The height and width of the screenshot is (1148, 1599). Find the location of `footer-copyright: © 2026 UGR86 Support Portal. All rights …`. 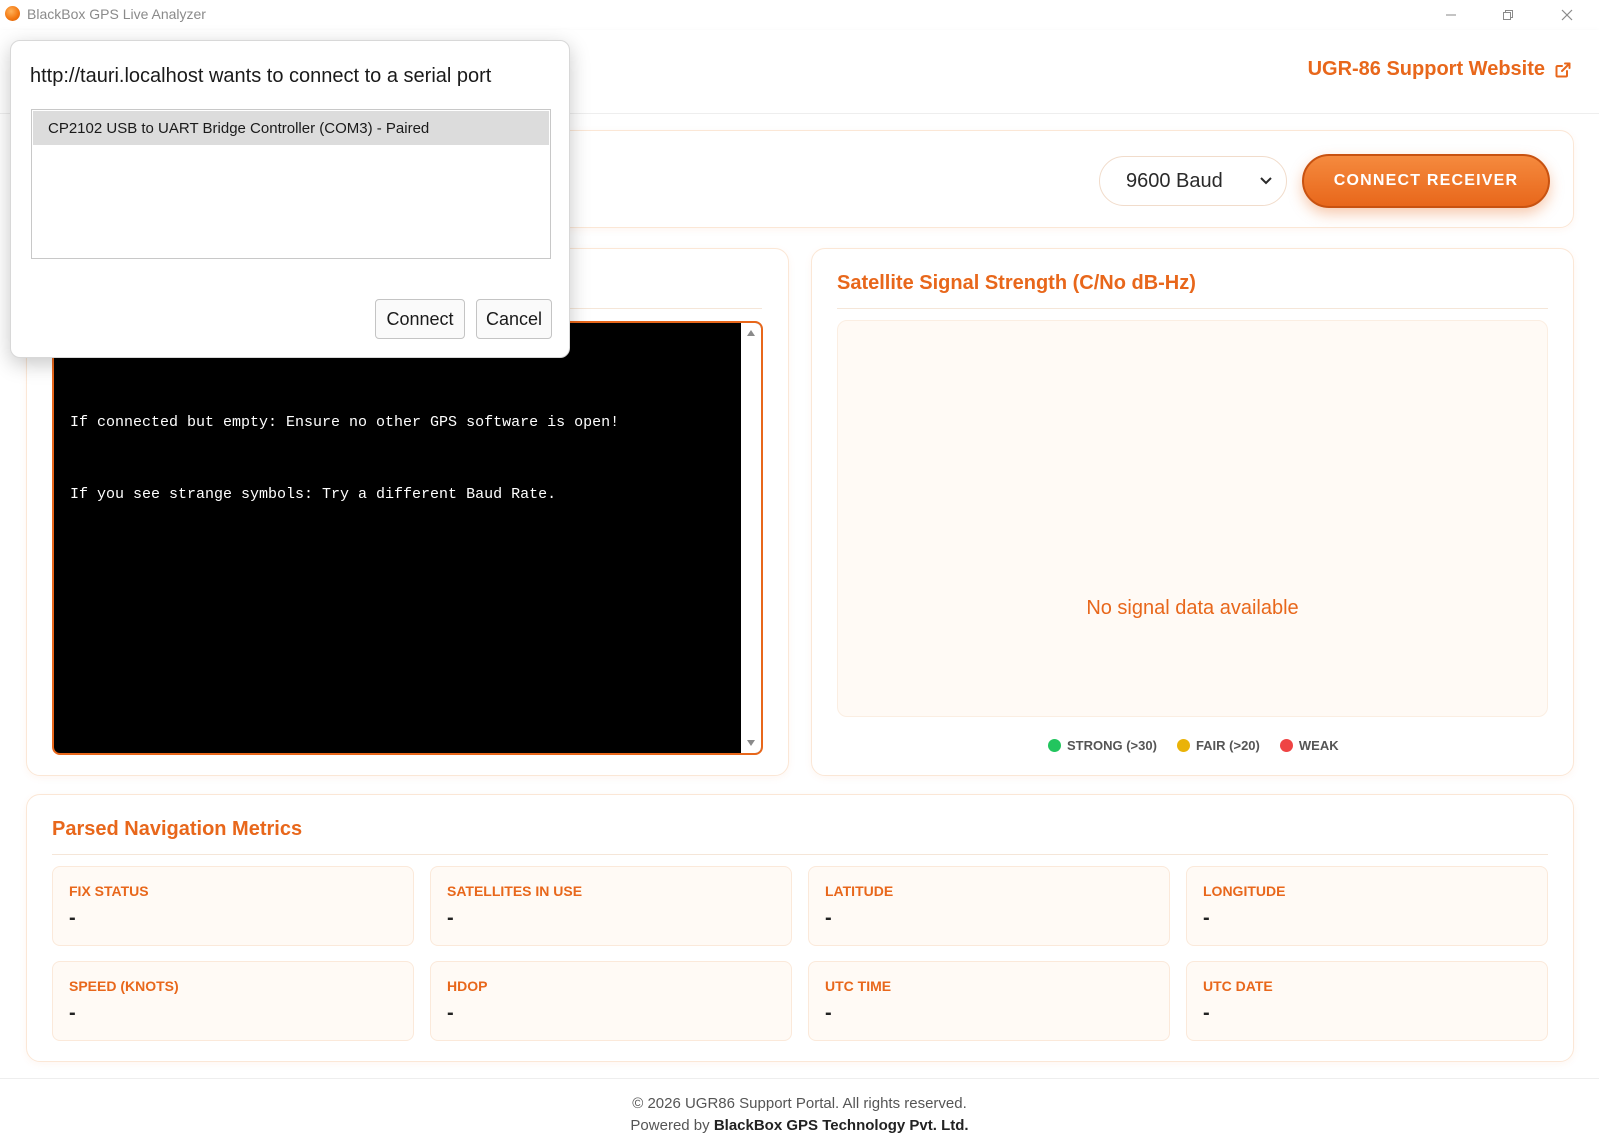

footer-copyright: © 2026 UGR86 Support Portal. All rights … is located at coordinates (799, 1103).